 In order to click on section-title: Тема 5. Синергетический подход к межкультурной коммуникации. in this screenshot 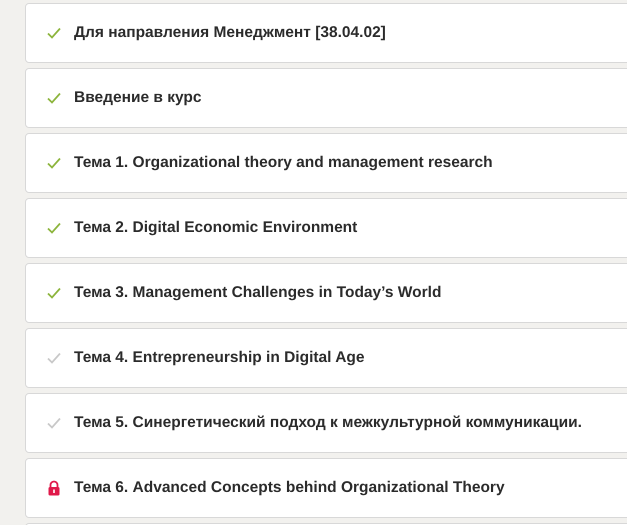, I will do `click(328, 423)`.